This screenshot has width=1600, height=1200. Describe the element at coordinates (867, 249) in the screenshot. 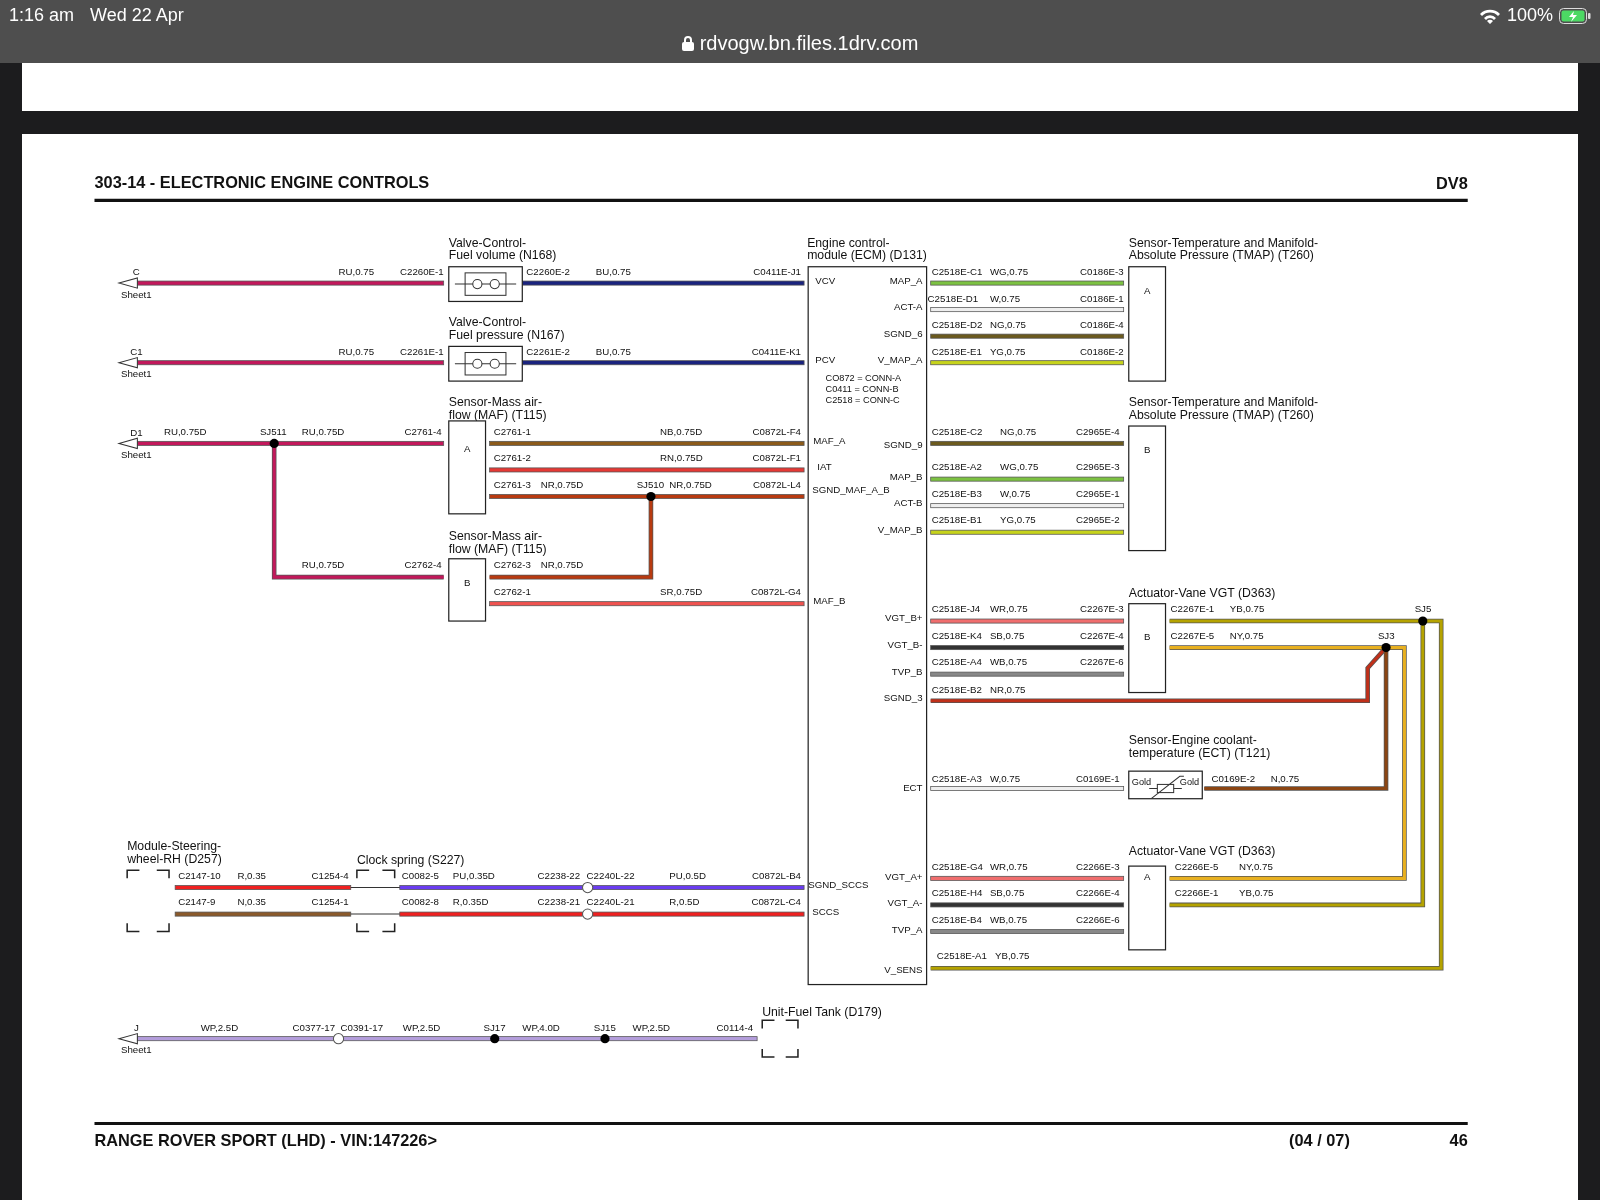

I see `component-title: Engine control- module (ECM) (D131)` at that location.